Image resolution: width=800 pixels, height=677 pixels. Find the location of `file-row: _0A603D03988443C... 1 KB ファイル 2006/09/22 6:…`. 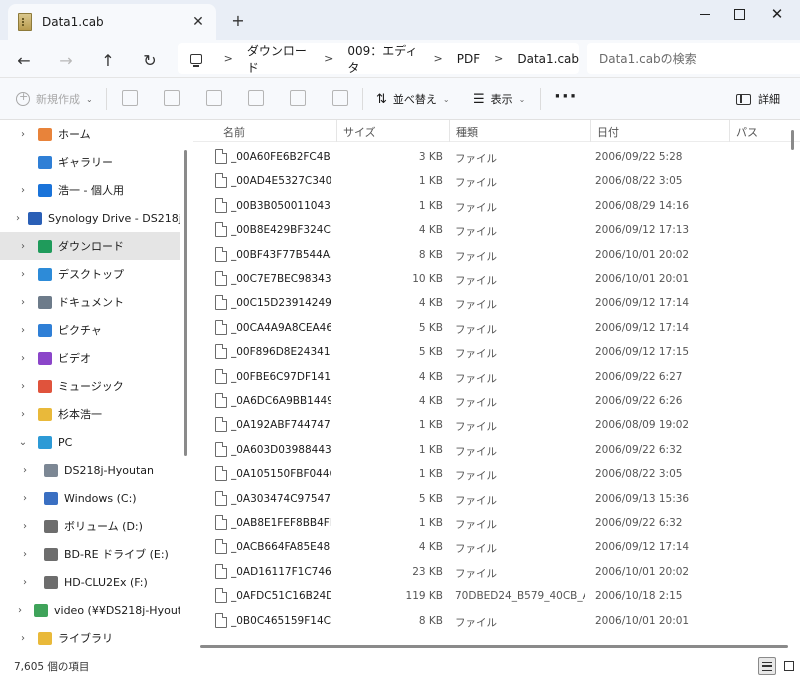

file-row: _0A603D03988443C... 1 KB ファイル 2006/09/22 6:… is located at coordinates (488, 451).